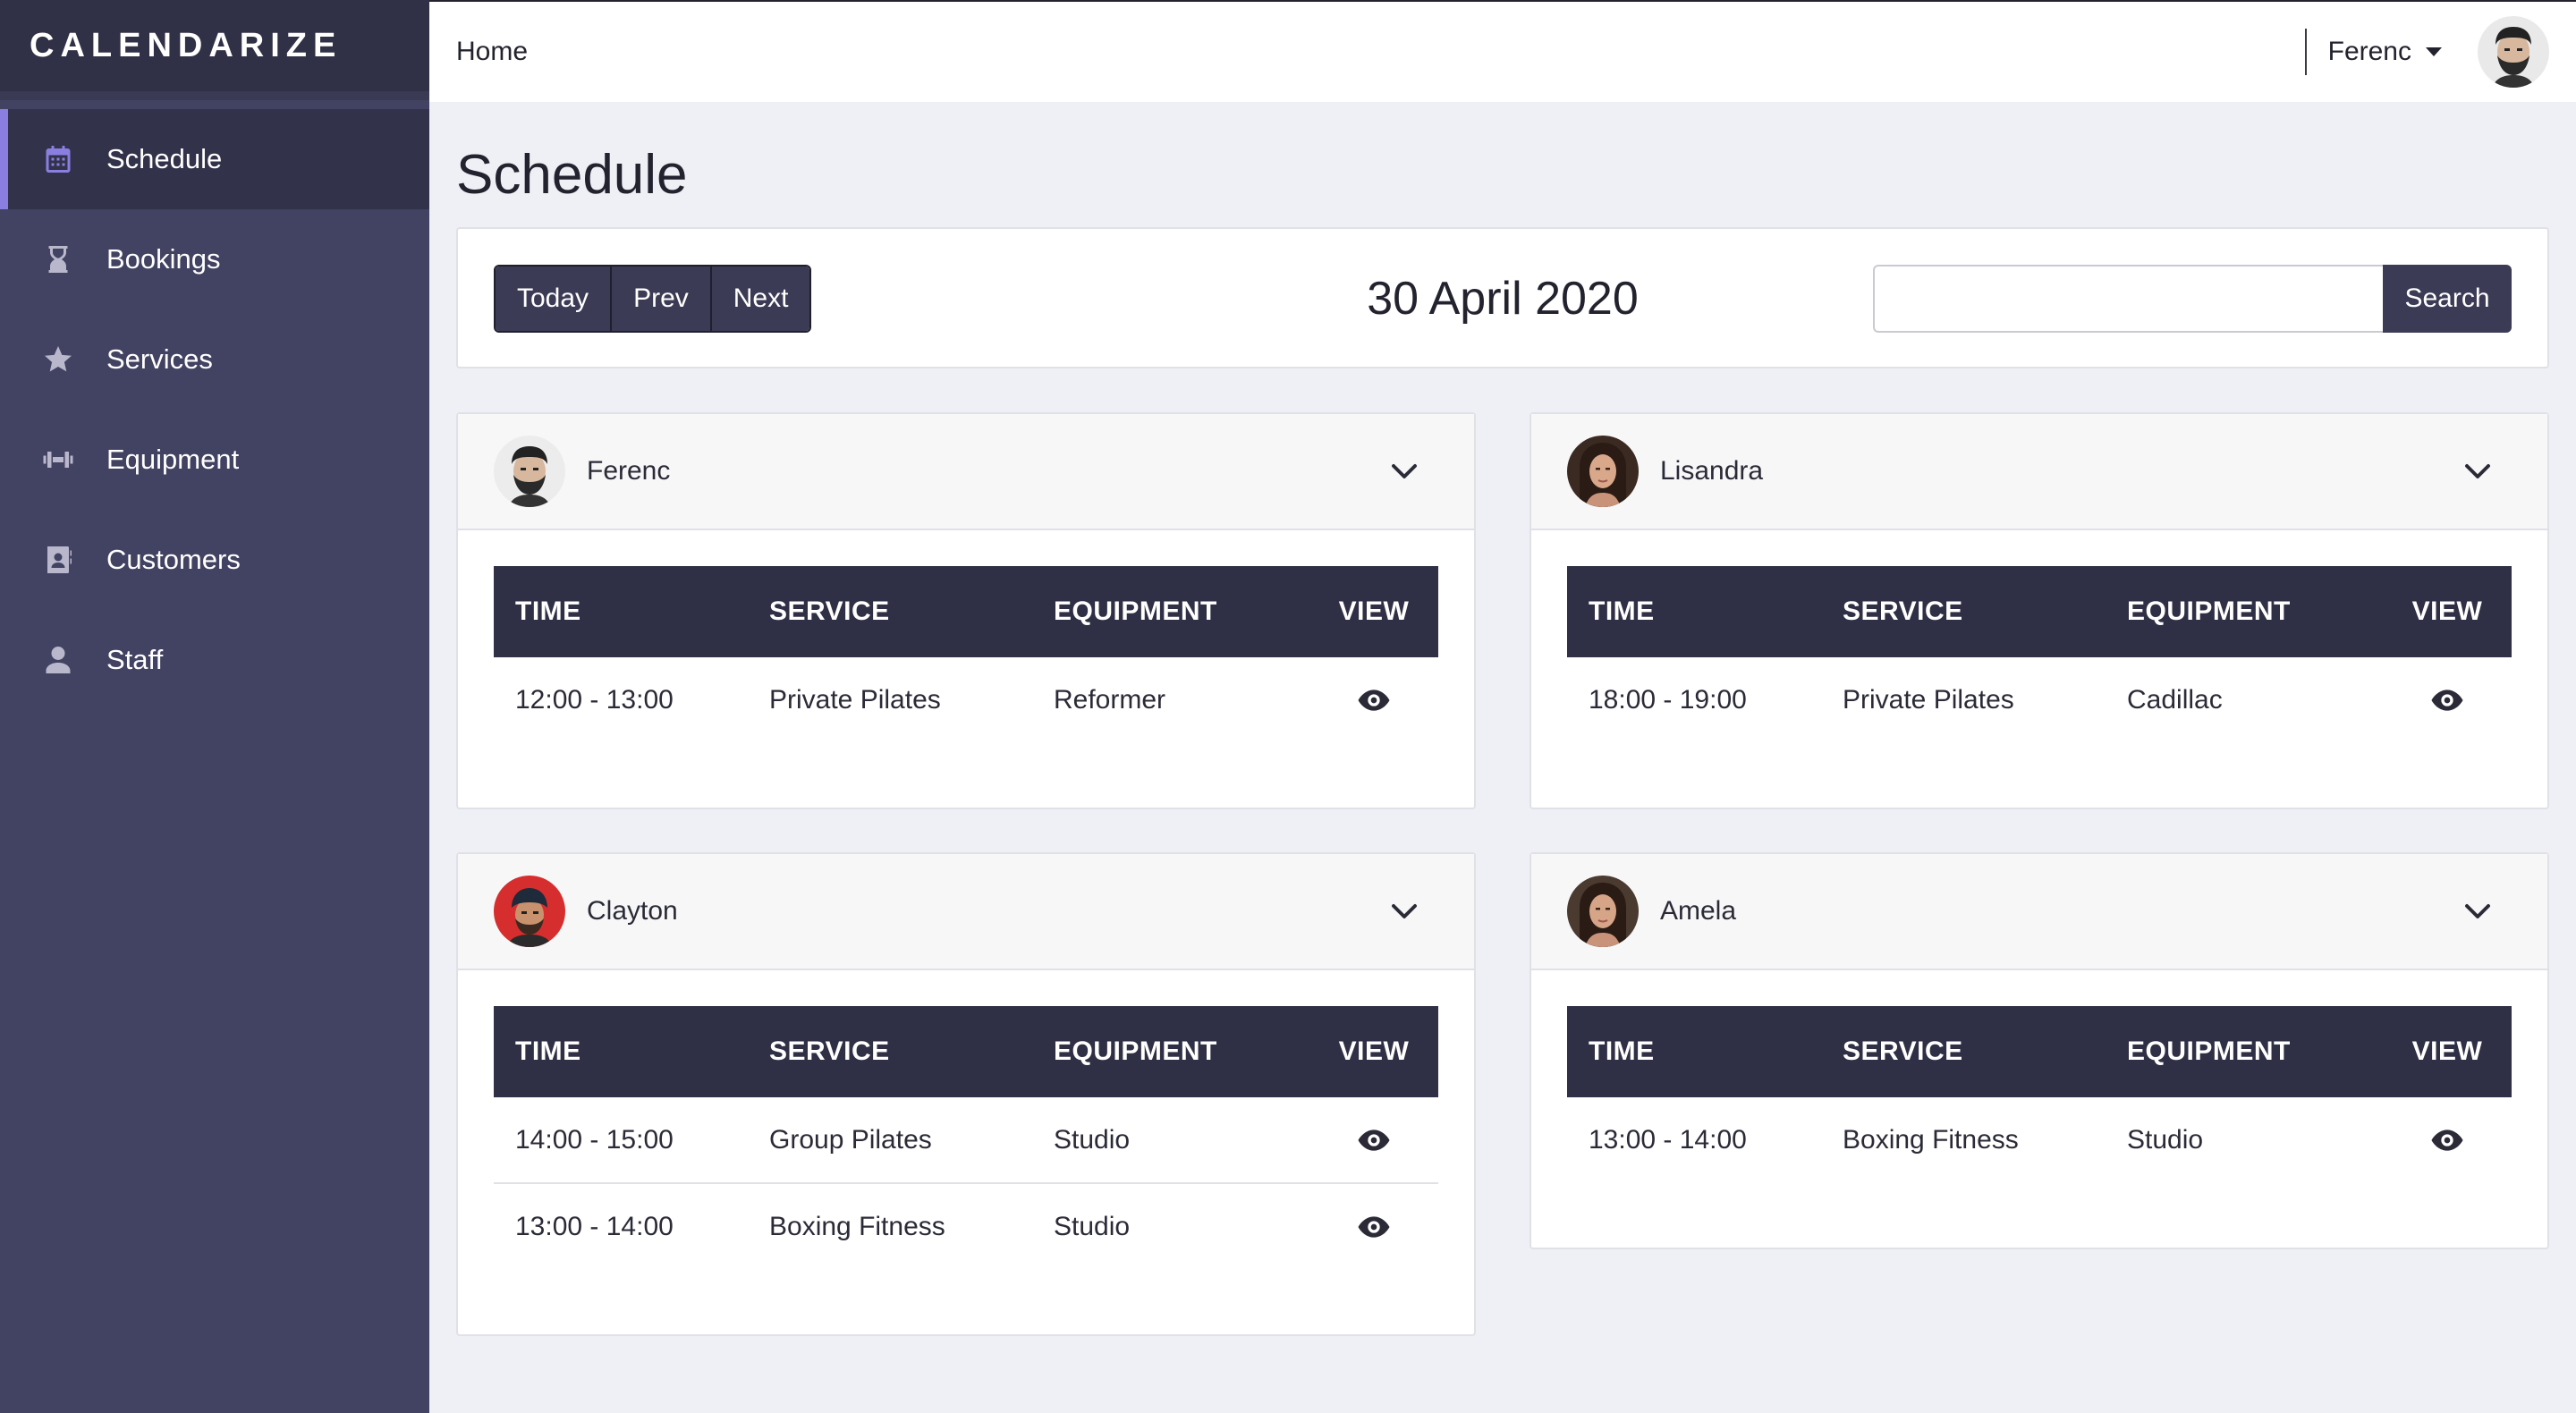 The width and height of the screenshot is (2576, 1413). Describe the element at coordinates (572, 175) in the screenshot. I see `page-title: Schedule` at that location.